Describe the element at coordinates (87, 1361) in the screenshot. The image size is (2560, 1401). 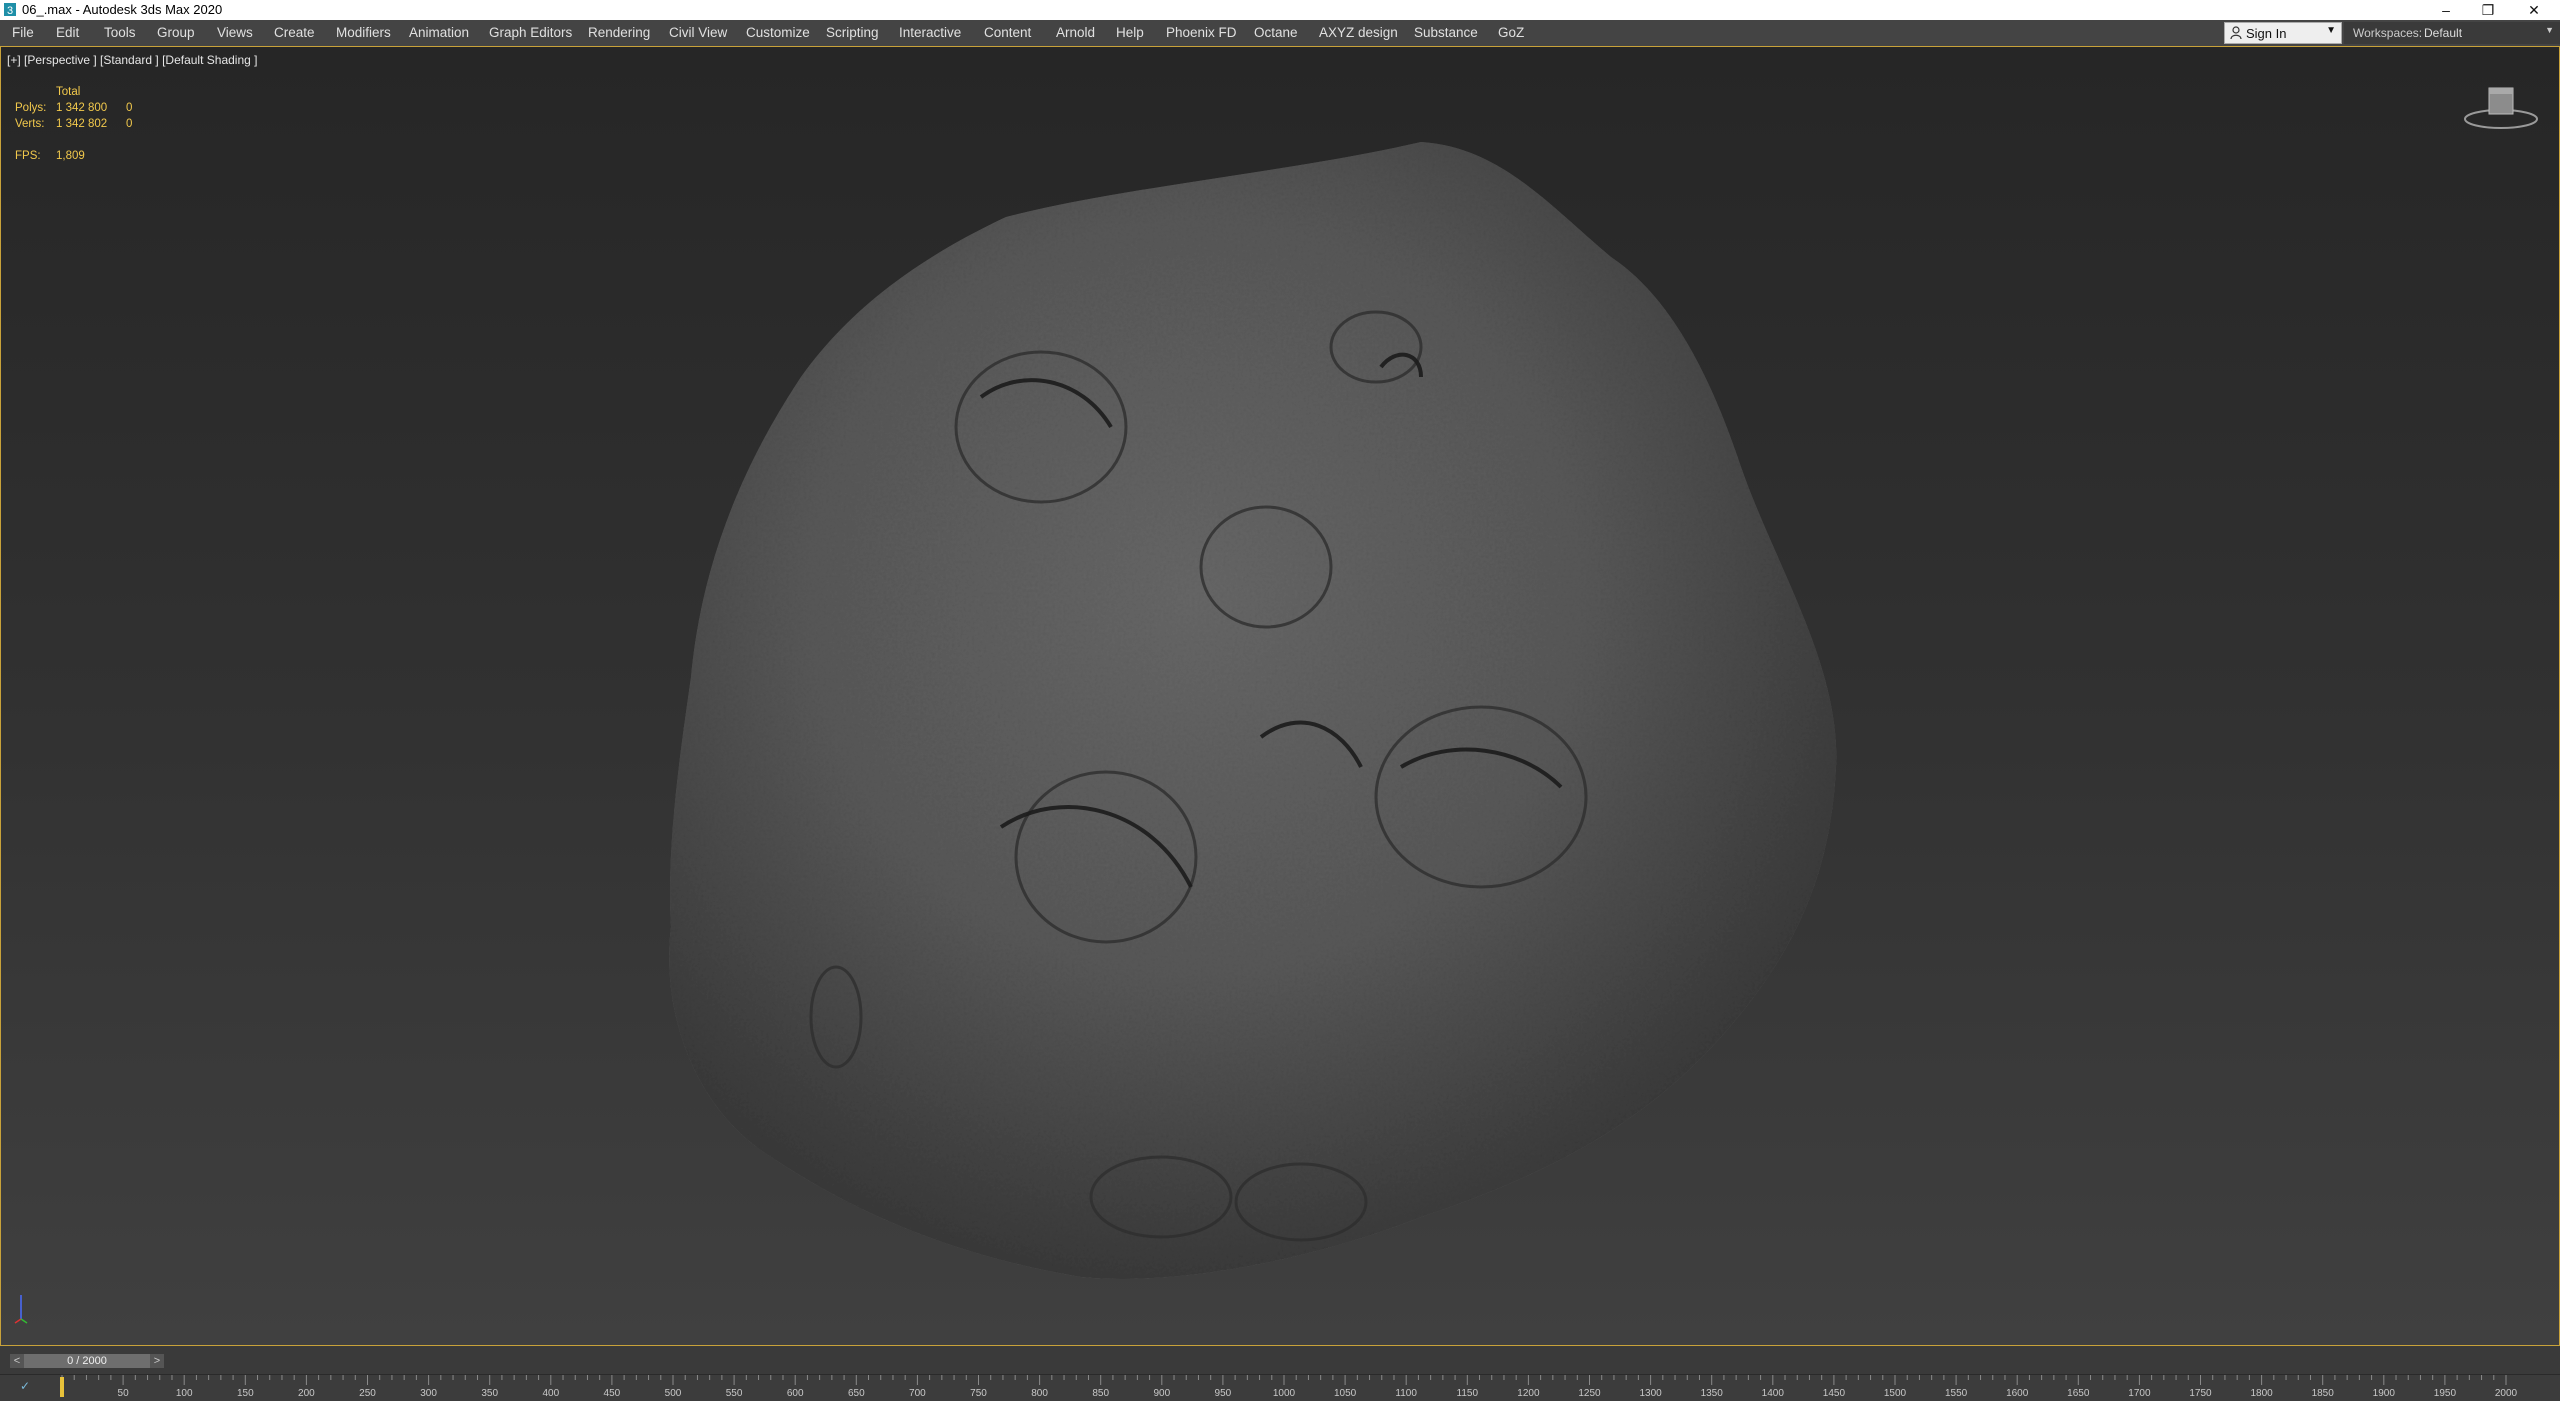
I see `time-slider-handle: 0 / 2000` at that location.